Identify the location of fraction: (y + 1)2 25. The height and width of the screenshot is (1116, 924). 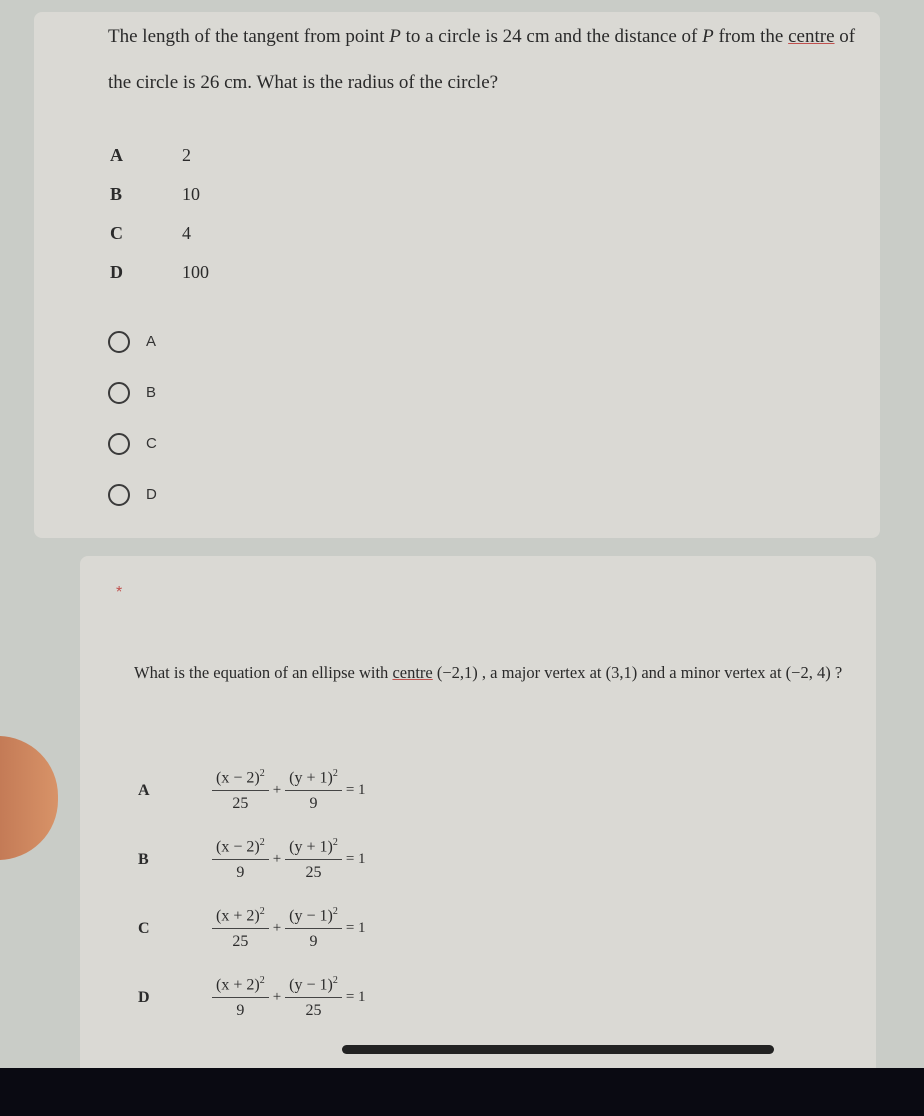
(313, 859).